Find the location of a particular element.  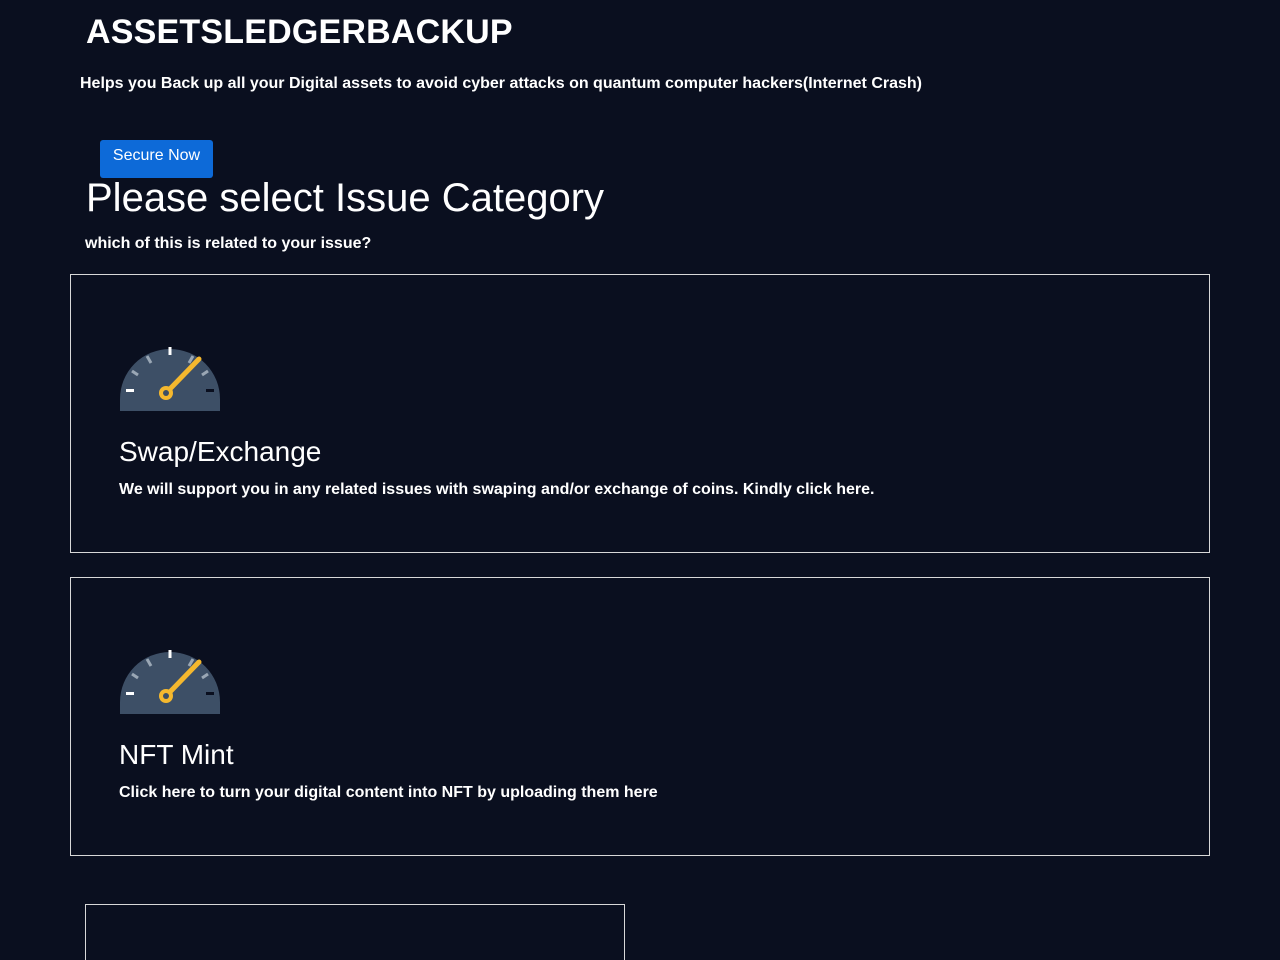

section-title: Please select Issue Category is located at coordinates (345, 198).